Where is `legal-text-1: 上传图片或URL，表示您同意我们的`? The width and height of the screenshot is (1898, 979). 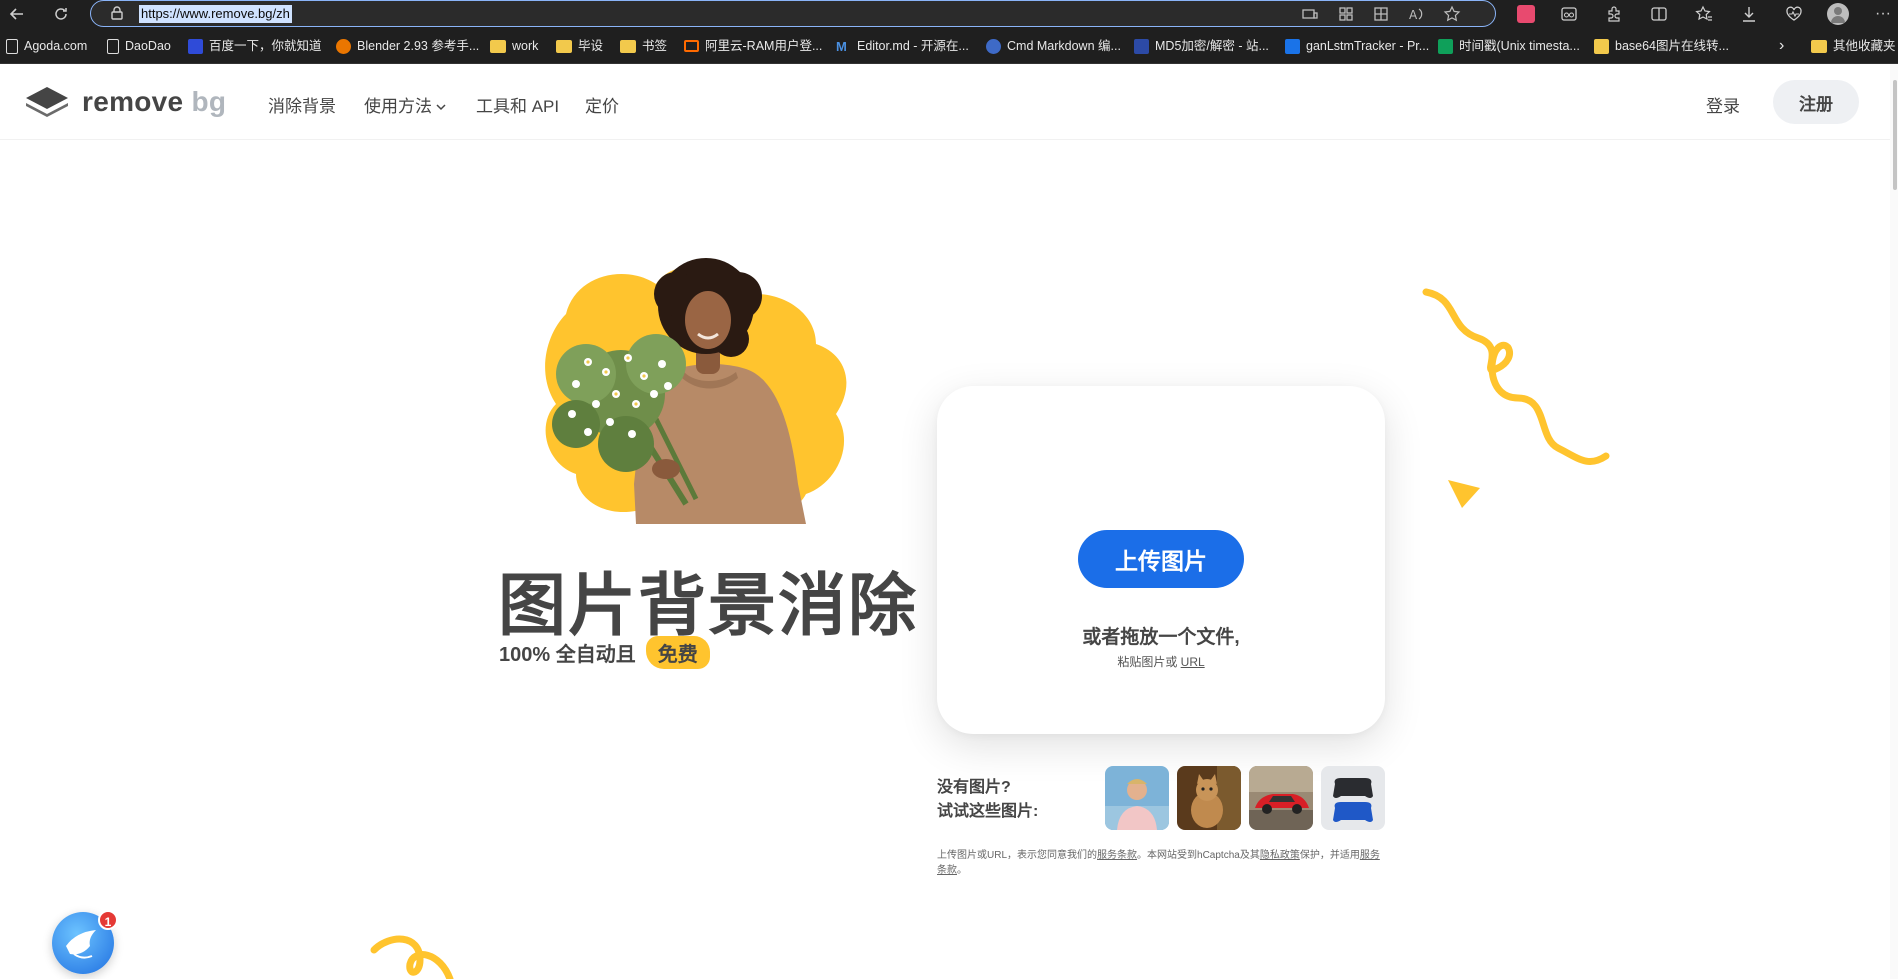
legal-text-1: 上传图片或URL，表示您同意我们的 is located at coordinates (1017, 855).